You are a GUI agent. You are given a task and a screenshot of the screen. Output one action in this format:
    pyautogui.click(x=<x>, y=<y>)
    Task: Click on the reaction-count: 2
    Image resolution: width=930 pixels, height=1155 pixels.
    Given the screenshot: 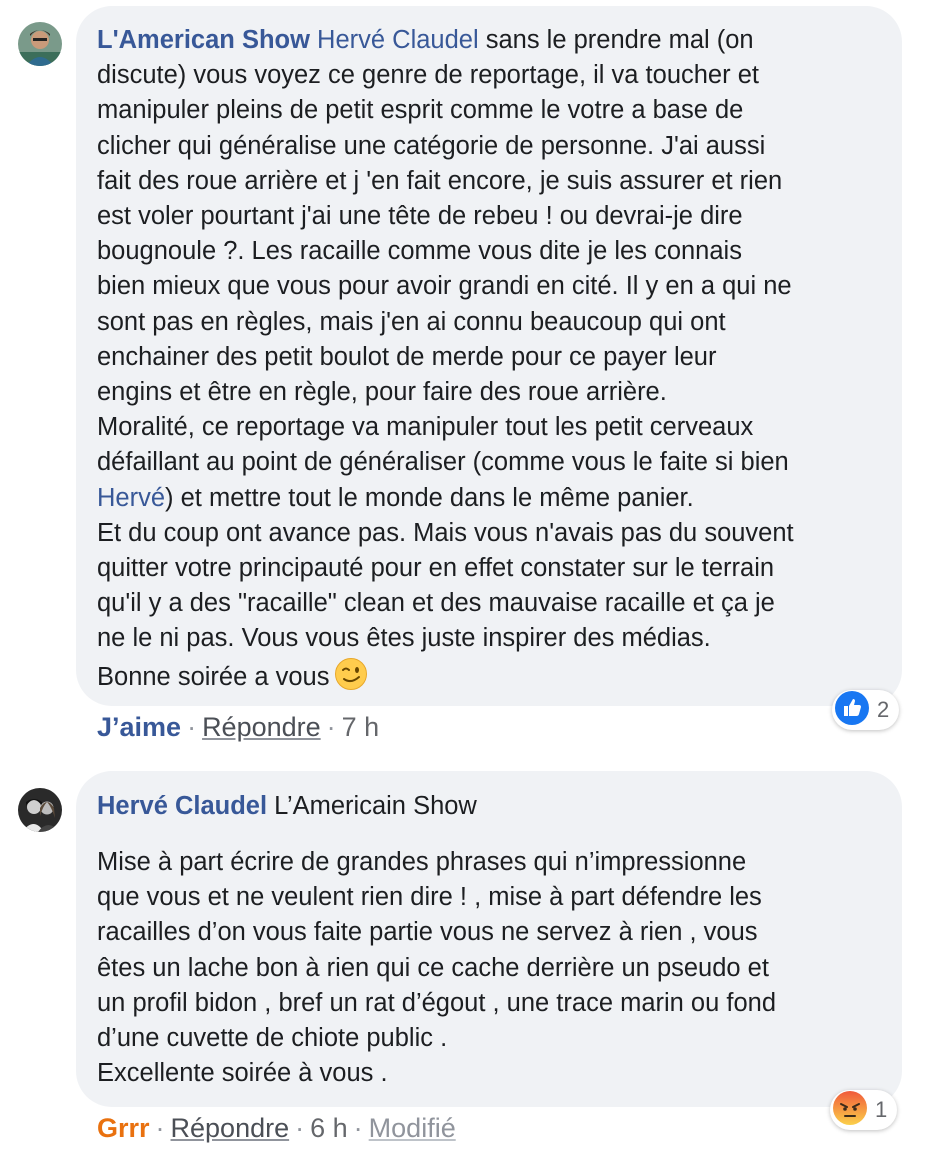 What is the action you would take?
    pyautogui.click(x=866, y=710)
    